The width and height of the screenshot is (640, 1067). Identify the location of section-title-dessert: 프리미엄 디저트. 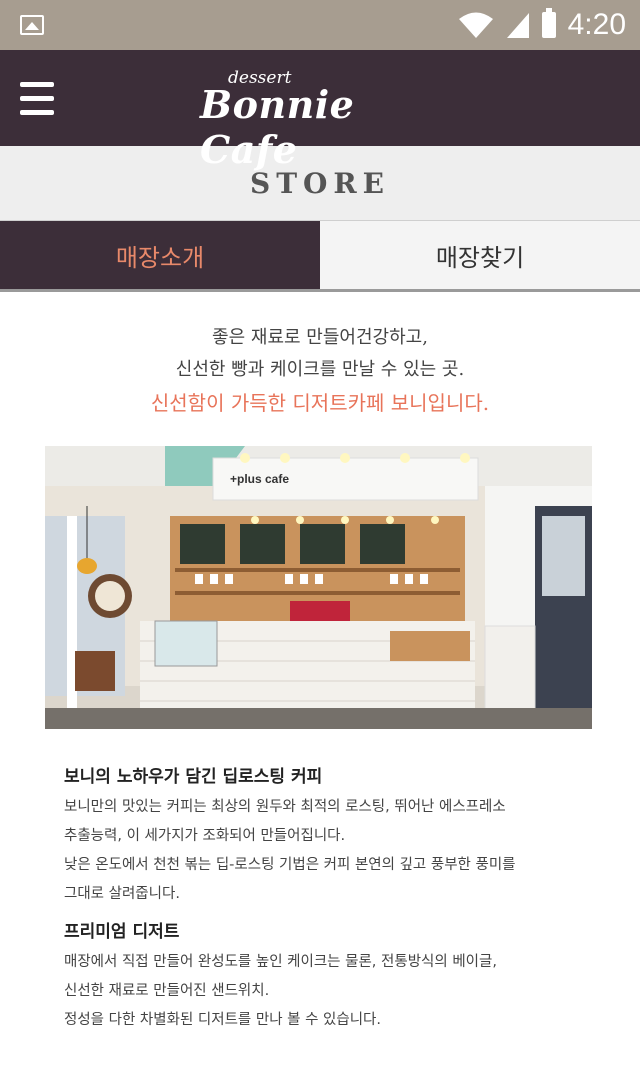
(122, 932).